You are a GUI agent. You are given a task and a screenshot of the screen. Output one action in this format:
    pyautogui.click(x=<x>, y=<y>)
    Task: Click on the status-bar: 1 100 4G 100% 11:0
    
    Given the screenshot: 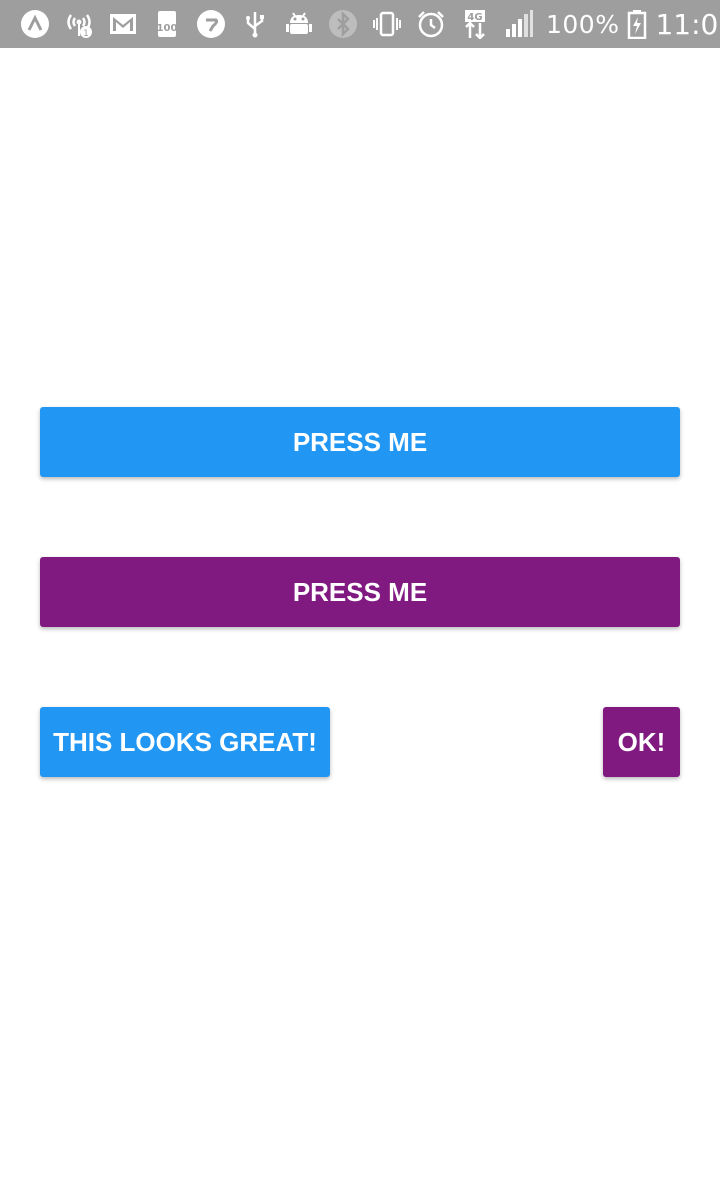 What is the action you would take?
    pyautogui.click(x=360, y=24)
    